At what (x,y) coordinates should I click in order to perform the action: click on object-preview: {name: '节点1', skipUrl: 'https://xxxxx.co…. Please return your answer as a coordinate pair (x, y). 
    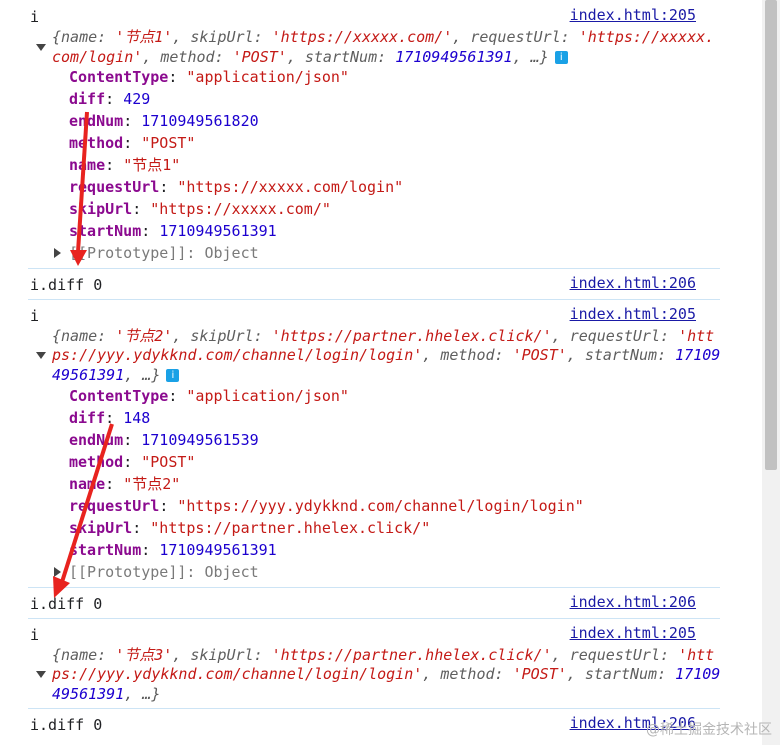
    Looking at the image, I should click on (383, 37).